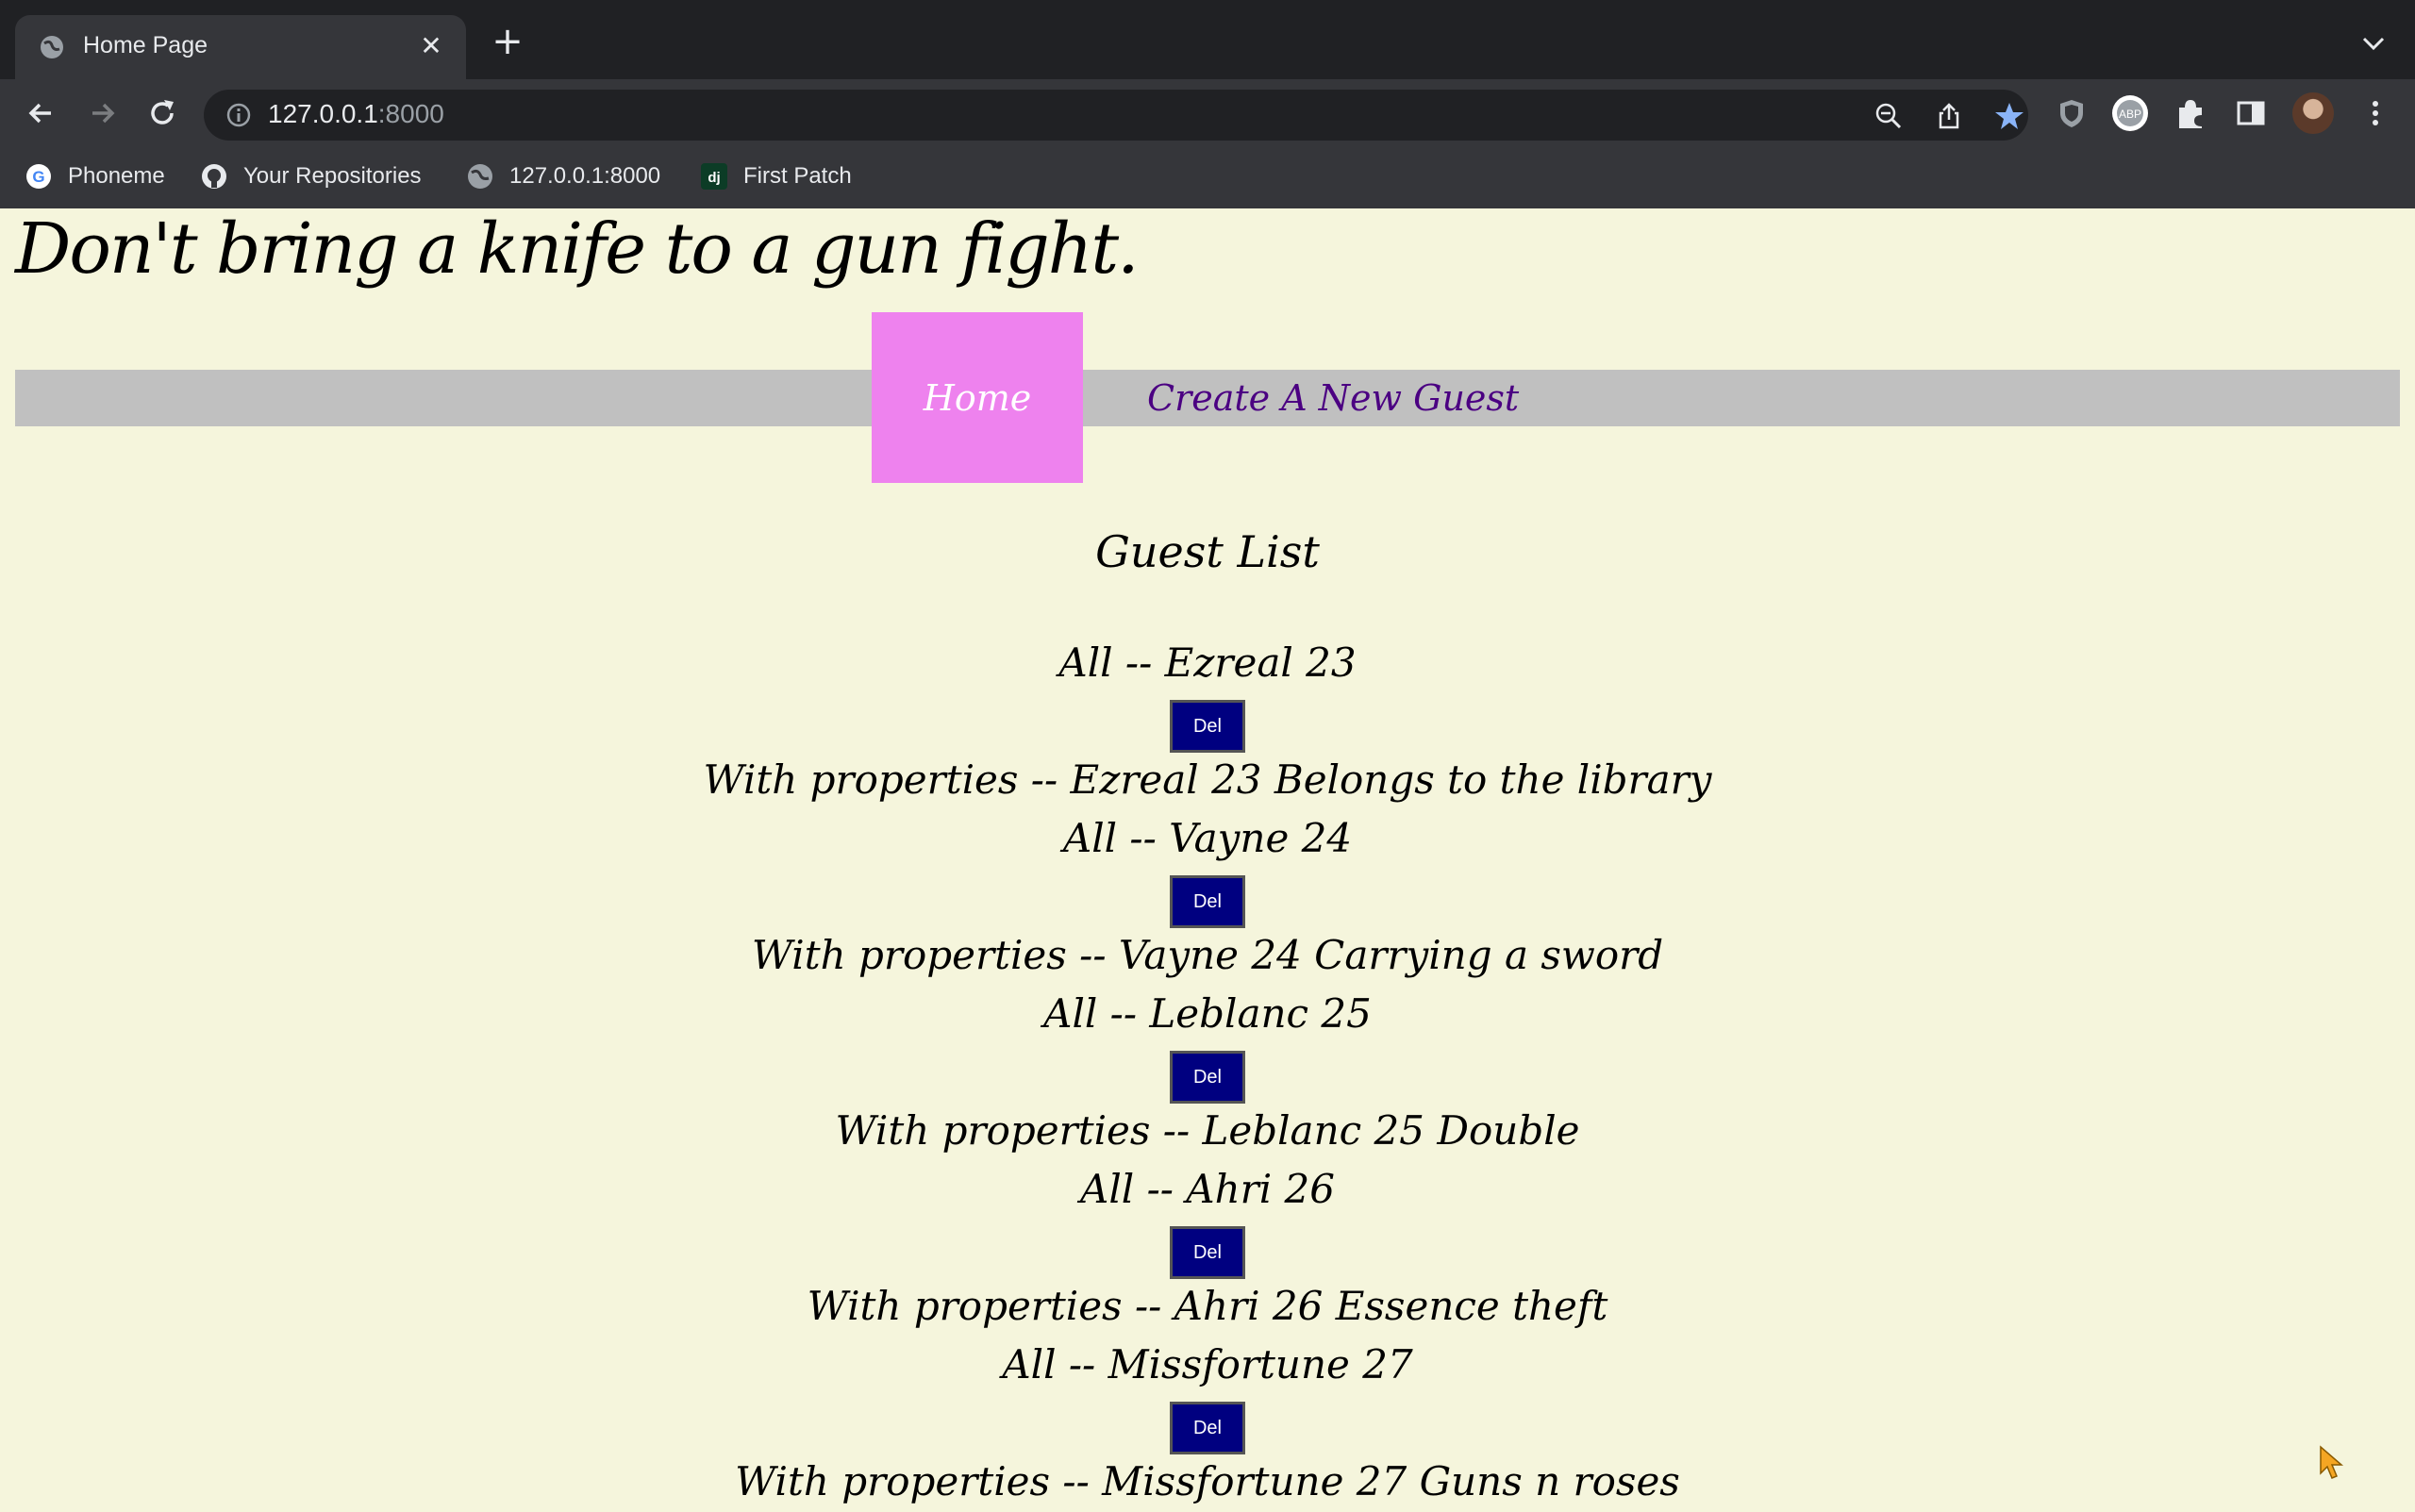 Image resolution: width=2415 pixels, height=1512 pixels. I want to click on bookmark-your-repositories: Your Repositories, so click(311, 176).